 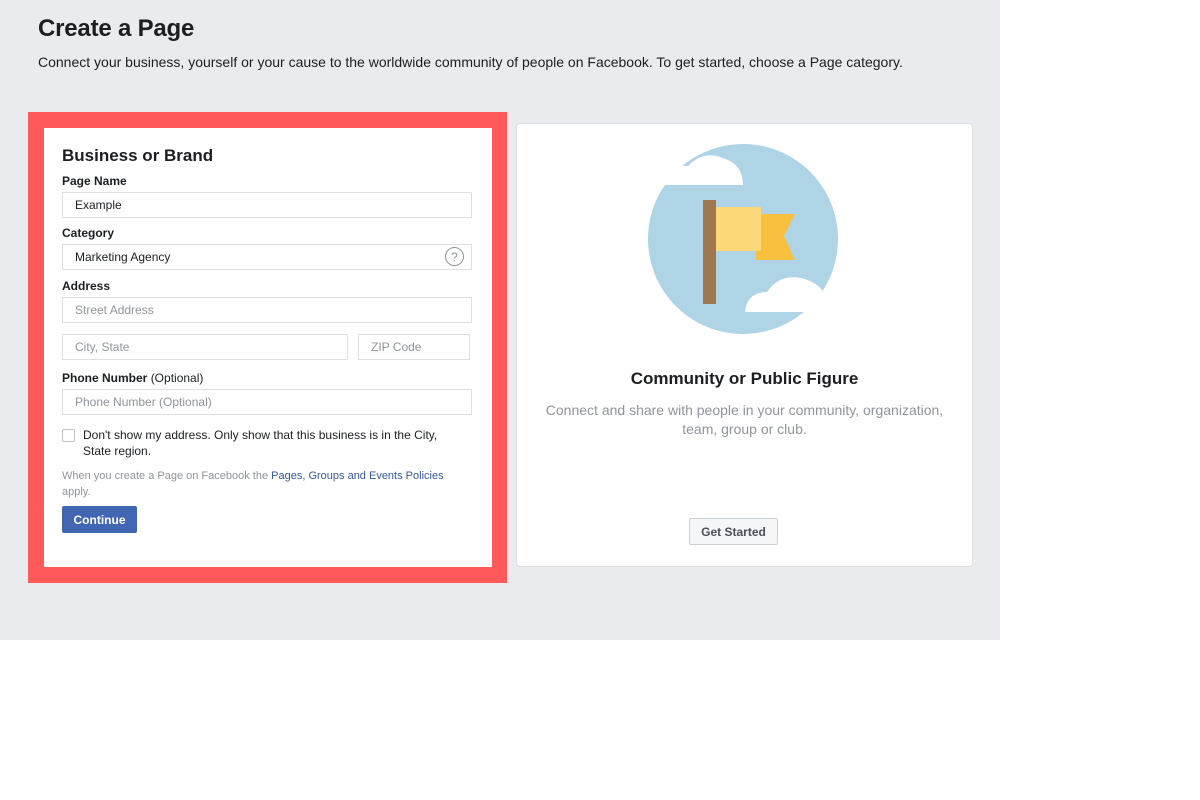 What do you see at coordinates (99, 519) in the screenshot?
I see `continue-button: Continue` at bounding box center [99, 519].